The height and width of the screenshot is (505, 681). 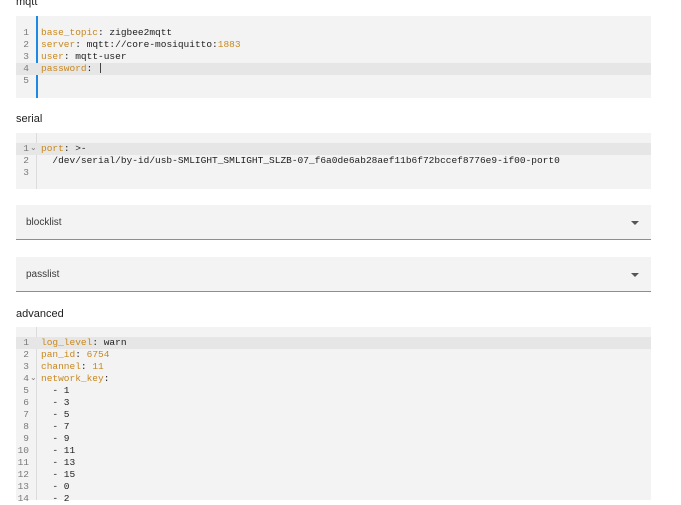 What do you see at coordinates (333, 487) in the screenshot?
I see `code-line: 13 - 0` at bounding box center [333, 487].